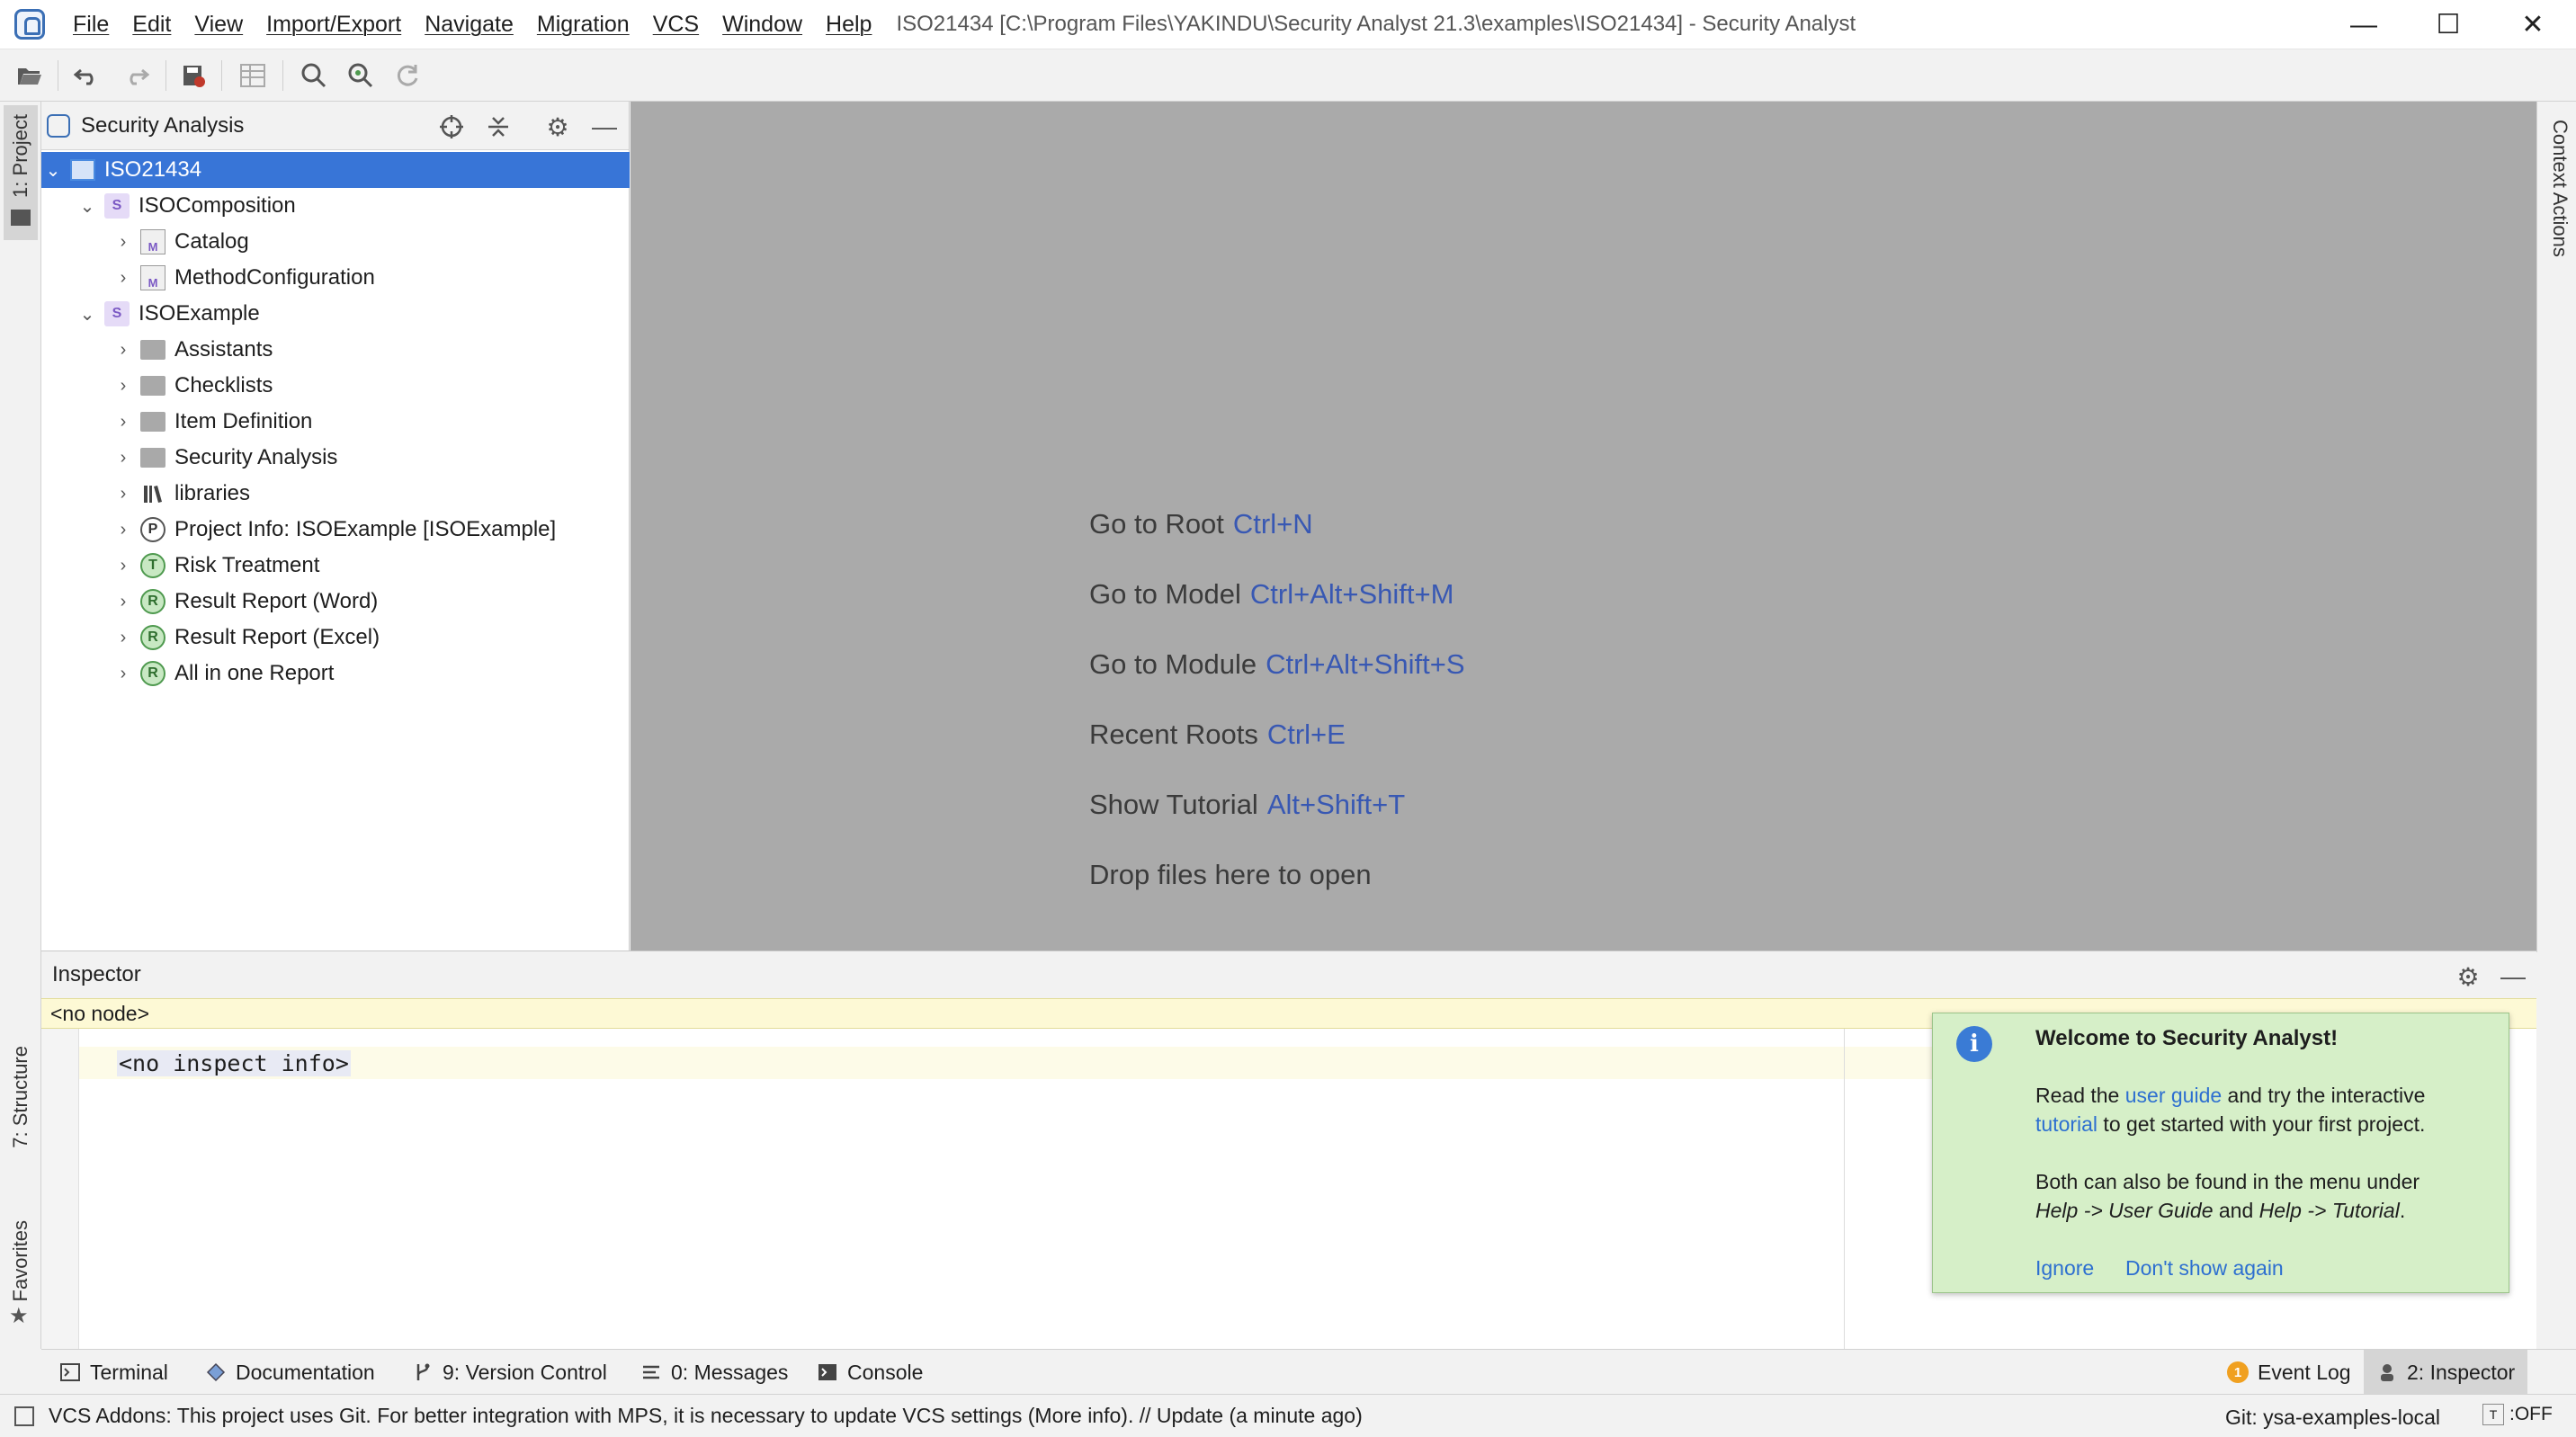 Image resolution: width=2576 pixels, height=1437 pixels. What do you see at coordinates (290, 1372) in the screenshot?
I see `tab-documentation: Documentation` at bounding box center [290, 1372].